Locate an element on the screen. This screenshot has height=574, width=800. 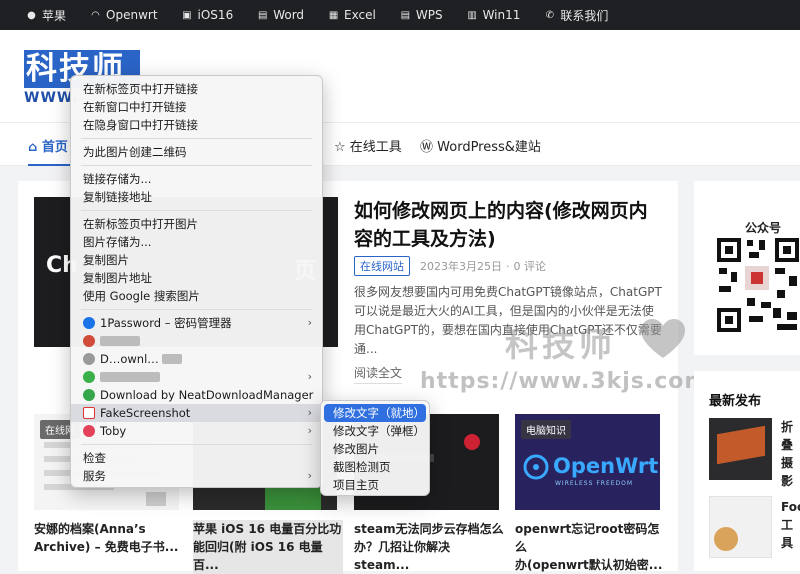
heart-icon is located at coordinates (663, 338).